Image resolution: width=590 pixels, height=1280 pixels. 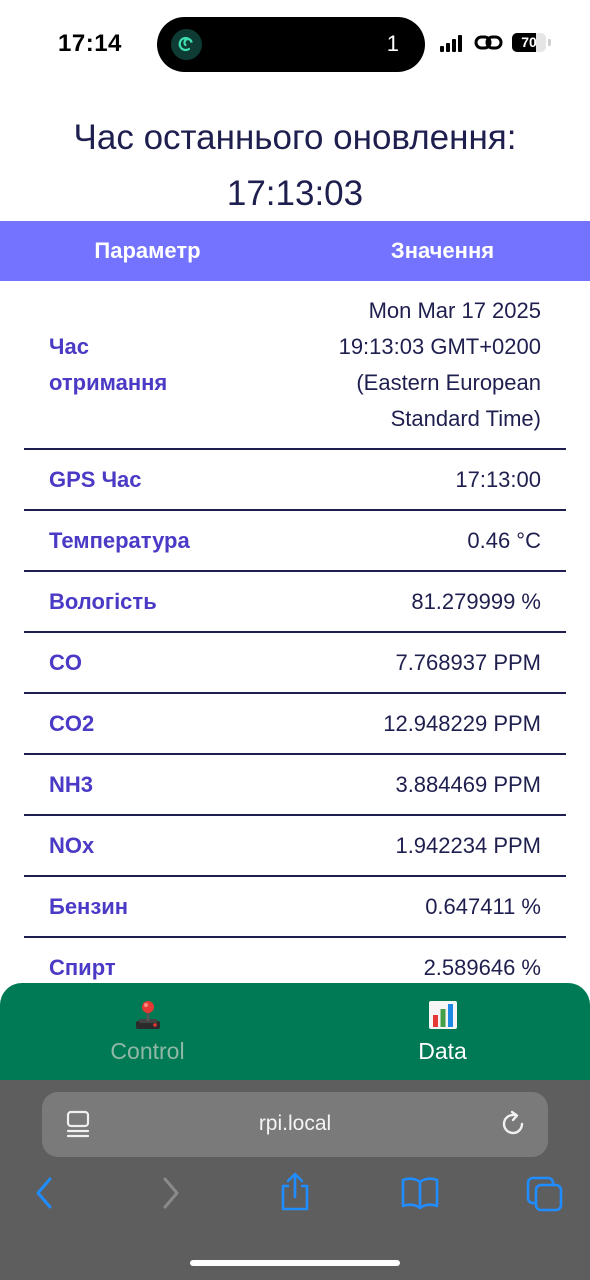 What do you see at coordinates (498, 479) in the screenshot?
I see `row-value: 17:13:00` at bounding box center [498, 479].